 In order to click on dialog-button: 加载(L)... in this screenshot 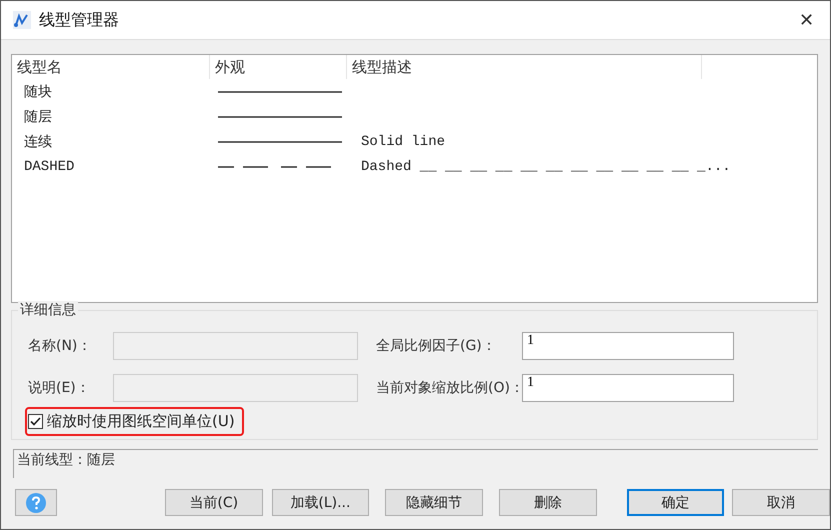, I will do `click(321, 502)`.